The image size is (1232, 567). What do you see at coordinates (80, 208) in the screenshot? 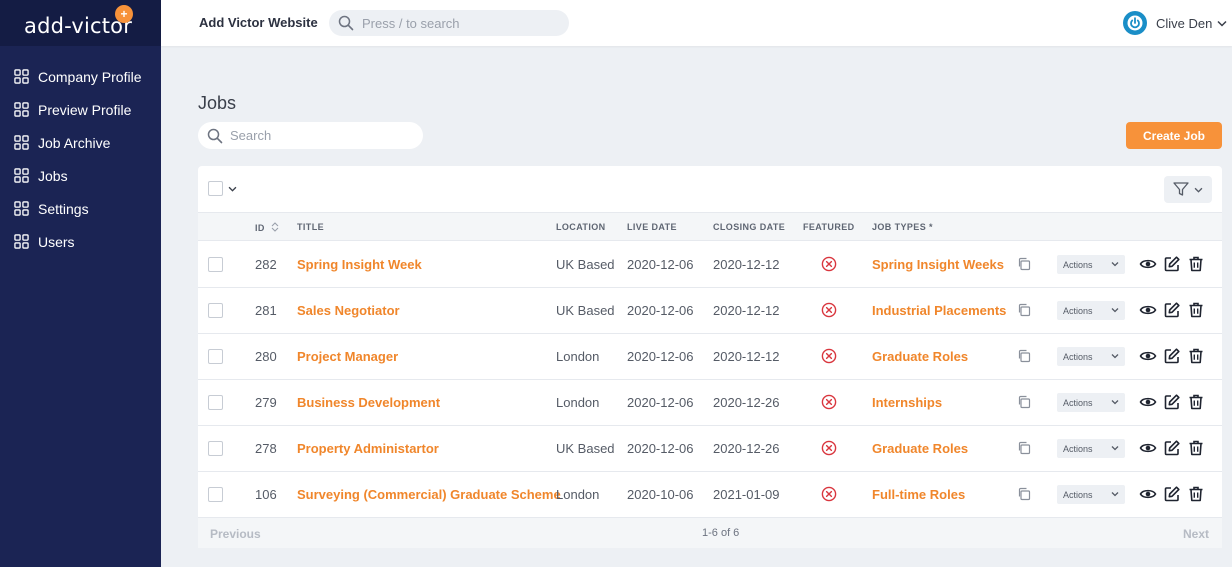
I see `sidebar-item-settings: Settings` at bounding box center [80, 208].